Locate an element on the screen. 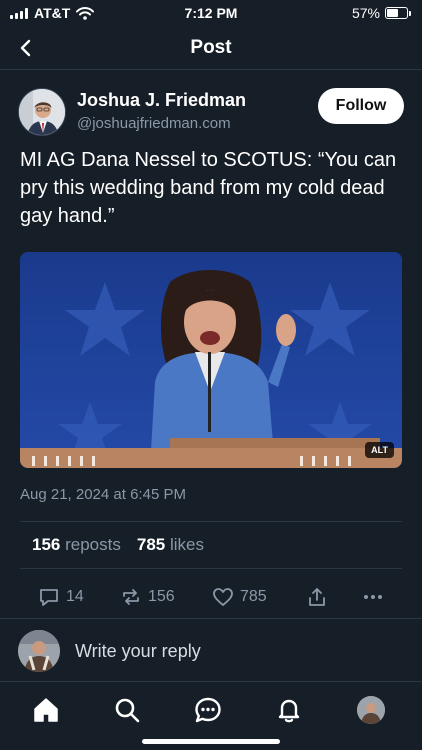  repost-button: 156 is located at coordinates (147, 597).